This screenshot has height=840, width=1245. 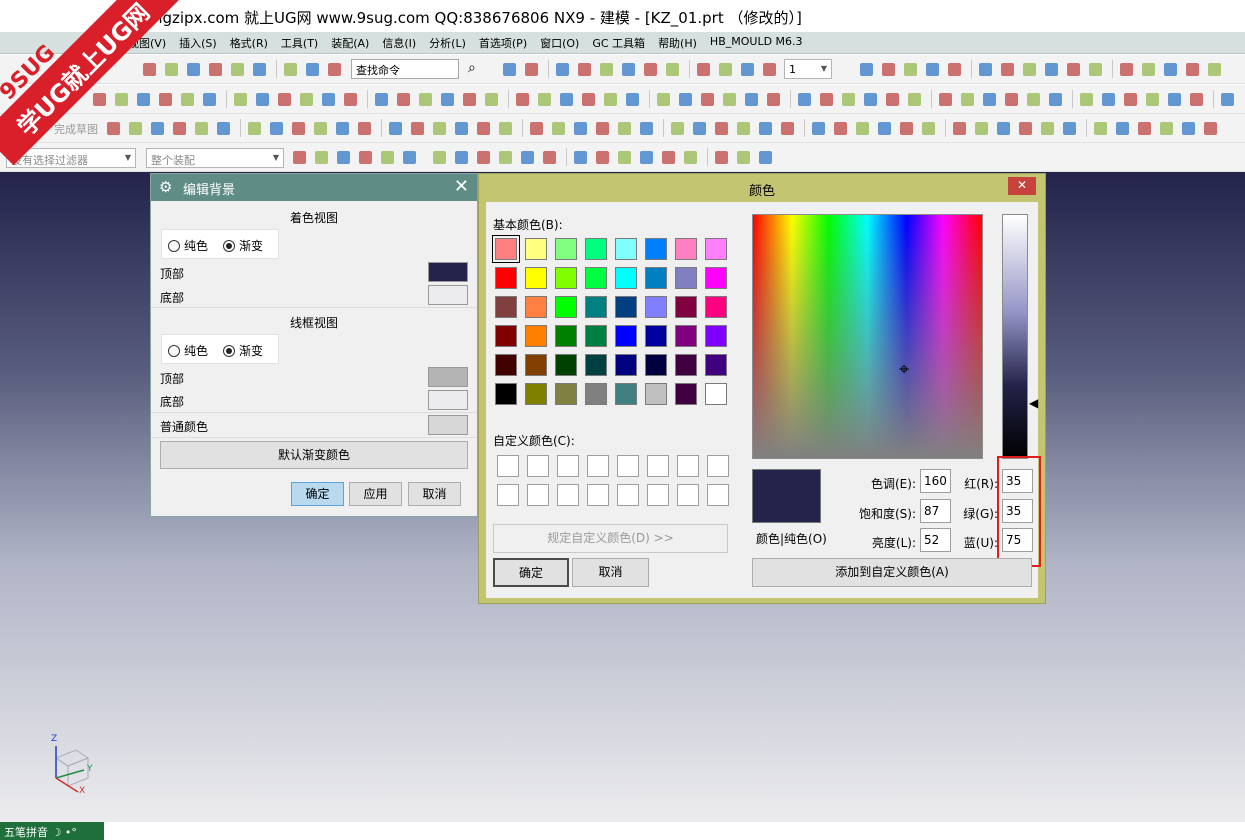 I want to click on menu-item: 帮助(H), so click(x=677, y=43).